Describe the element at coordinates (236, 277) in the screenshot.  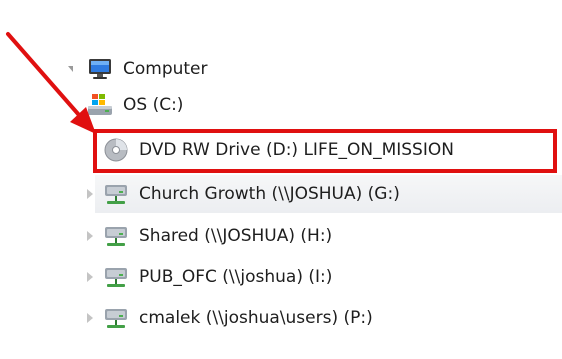
I see `tree-item-label: PUB_OFC (\\joshua) (I:)` at that location.